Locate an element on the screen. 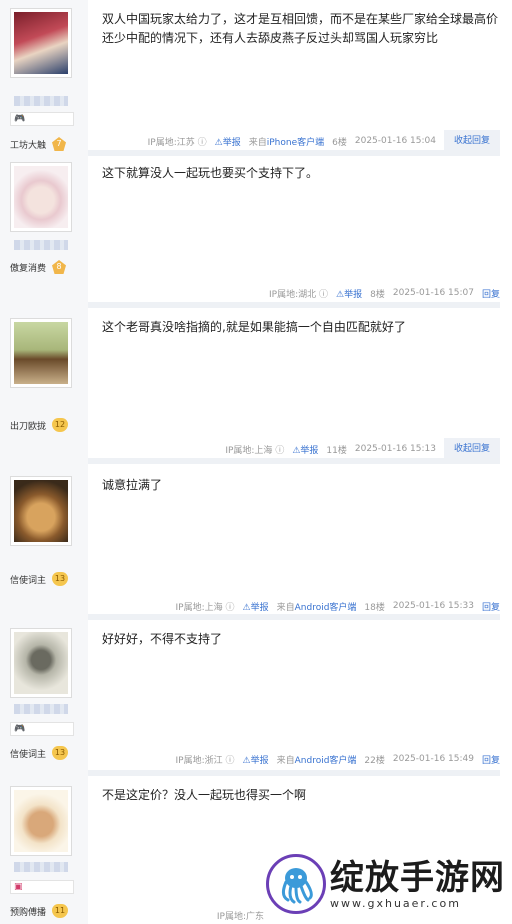  post-tail: IP属地:广东 is located at coordinates (240, 914).